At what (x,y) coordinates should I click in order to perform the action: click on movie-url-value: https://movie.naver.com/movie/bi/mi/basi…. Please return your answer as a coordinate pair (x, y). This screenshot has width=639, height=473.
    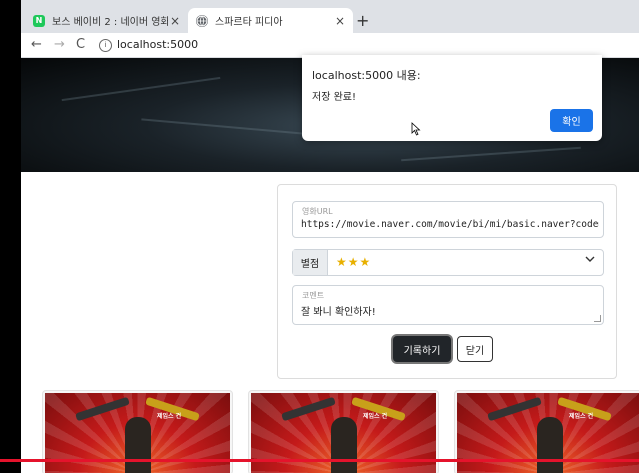
    Looking at the image, I should click on (450, 224).